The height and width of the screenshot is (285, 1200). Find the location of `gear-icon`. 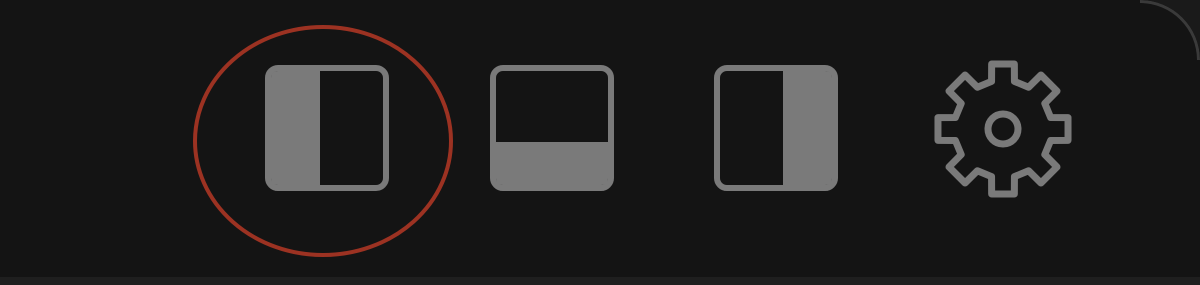

gear-icon is located at coordinates (1003, 129).